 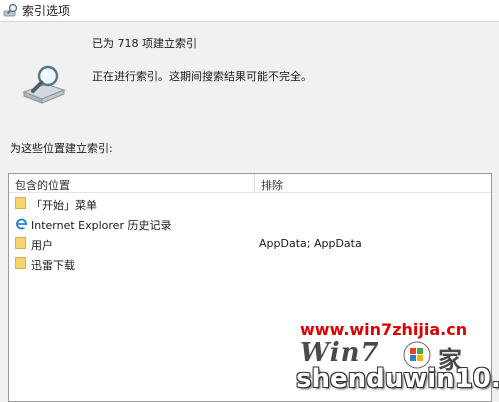 I want to click on list-item-location: 用户, so click(x=42, y=245).